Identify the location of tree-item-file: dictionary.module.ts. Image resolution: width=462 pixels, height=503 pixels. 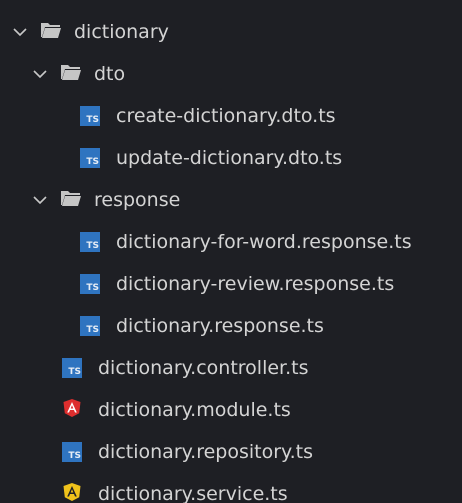
(231, 410).